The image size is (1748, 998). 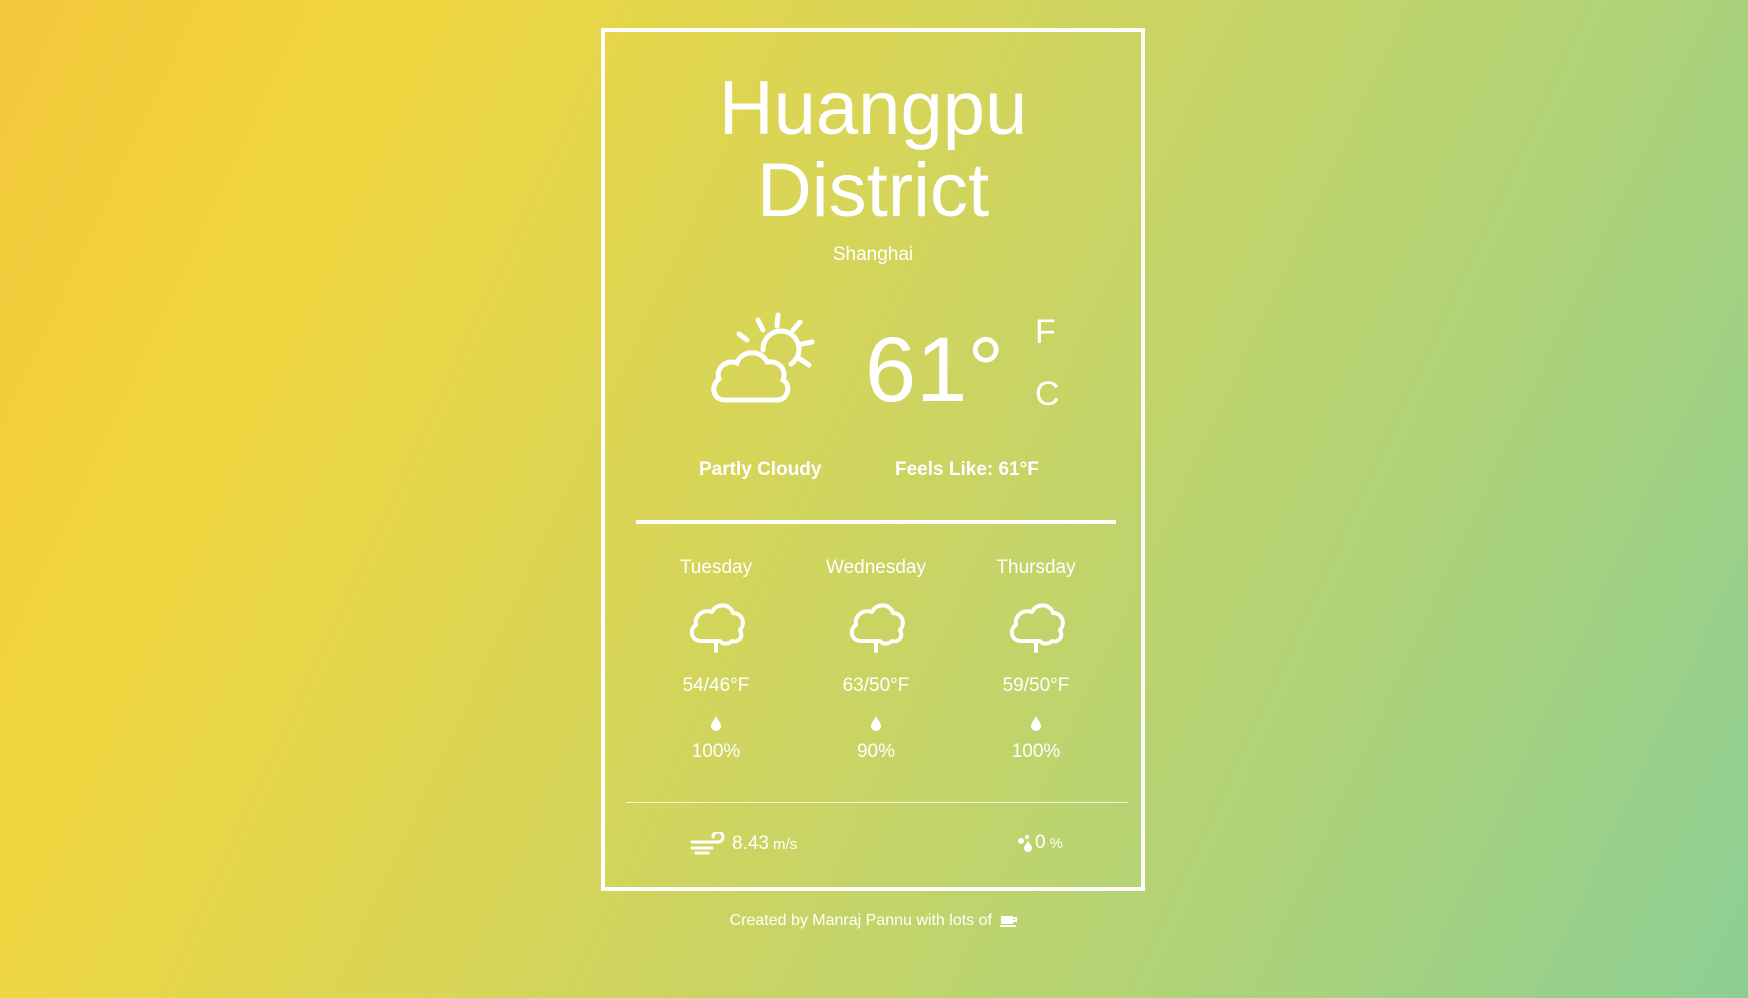 What do you see at coordinates (876, 751) in the screenshot?
I see `forecast-precip: 90%` at bounding box center [876, 751].